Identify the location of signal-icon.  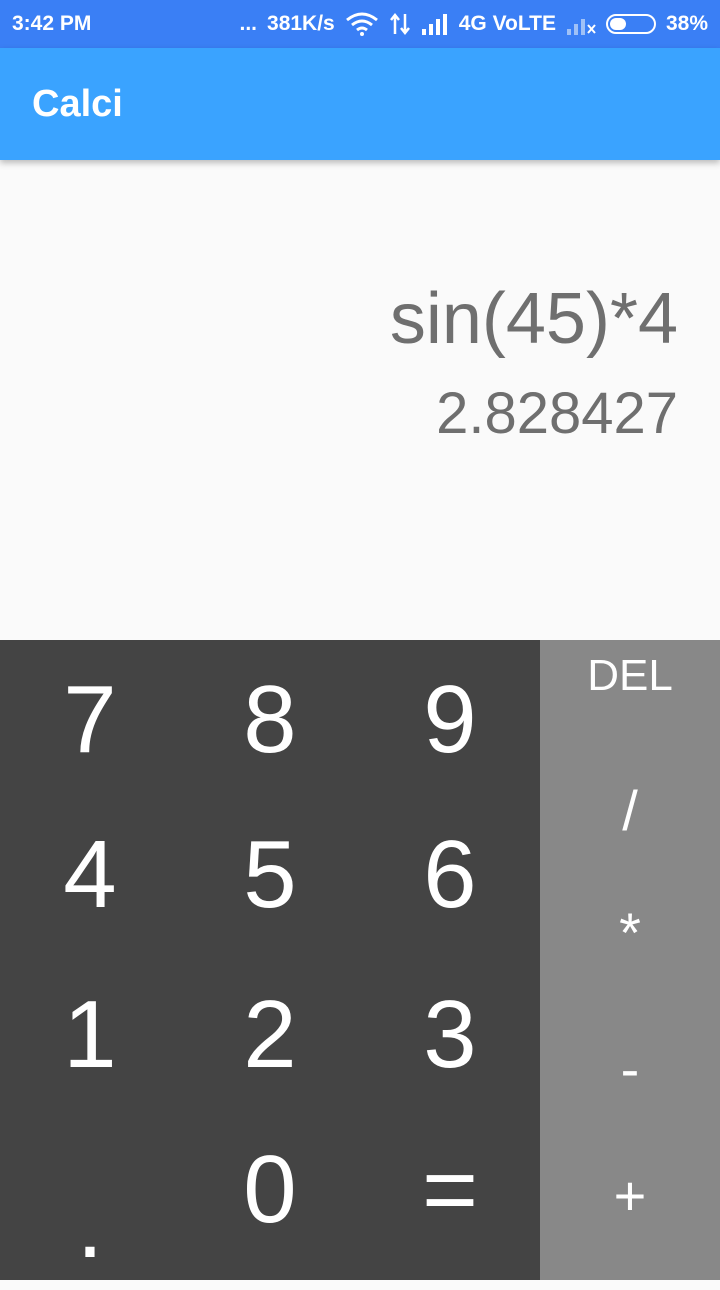
(435, 24).